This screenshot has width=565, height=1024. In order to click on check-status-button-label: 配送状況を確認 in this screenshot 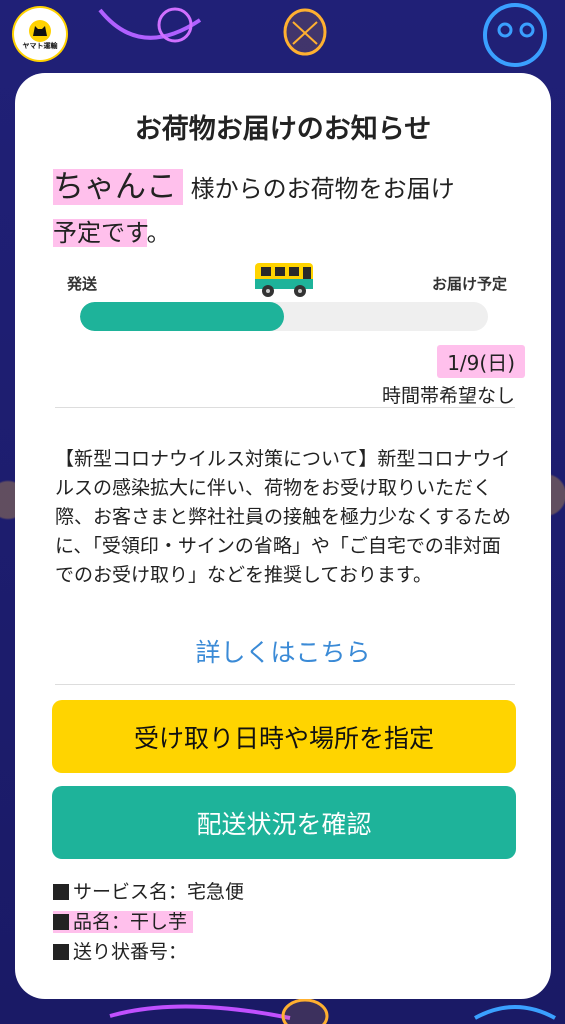, I will do `click(284, 824)`.